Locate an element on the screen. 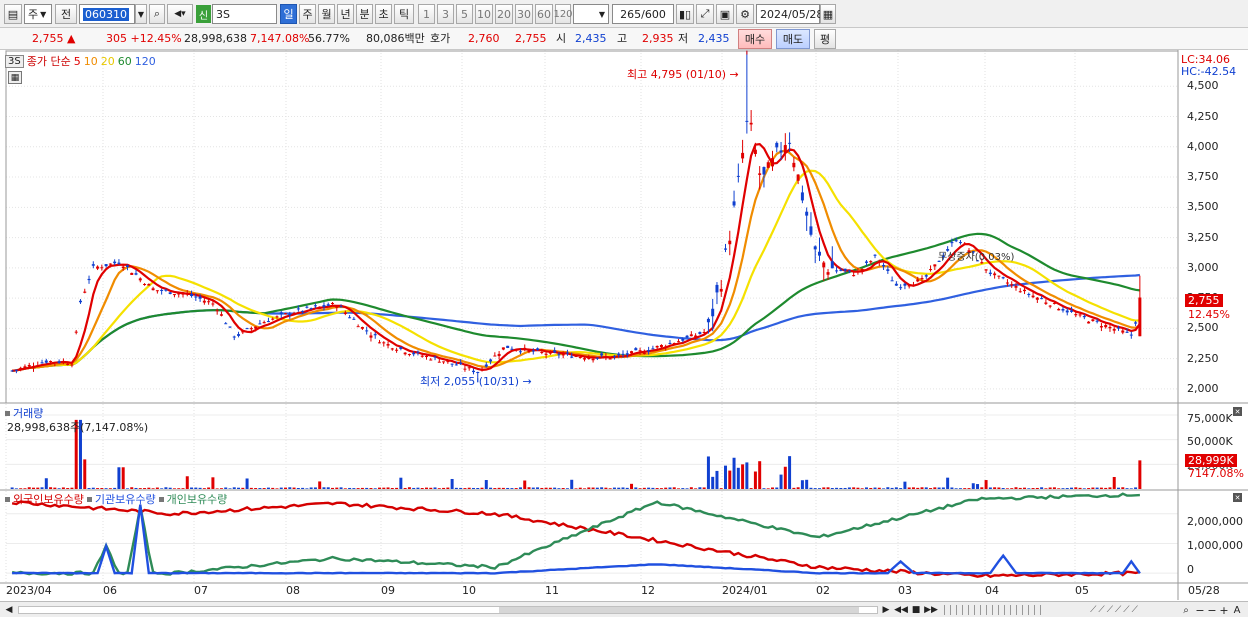 This screenshot has width=1248, height=621. text-tool-icon: A is located at coordinates (1237, 610).